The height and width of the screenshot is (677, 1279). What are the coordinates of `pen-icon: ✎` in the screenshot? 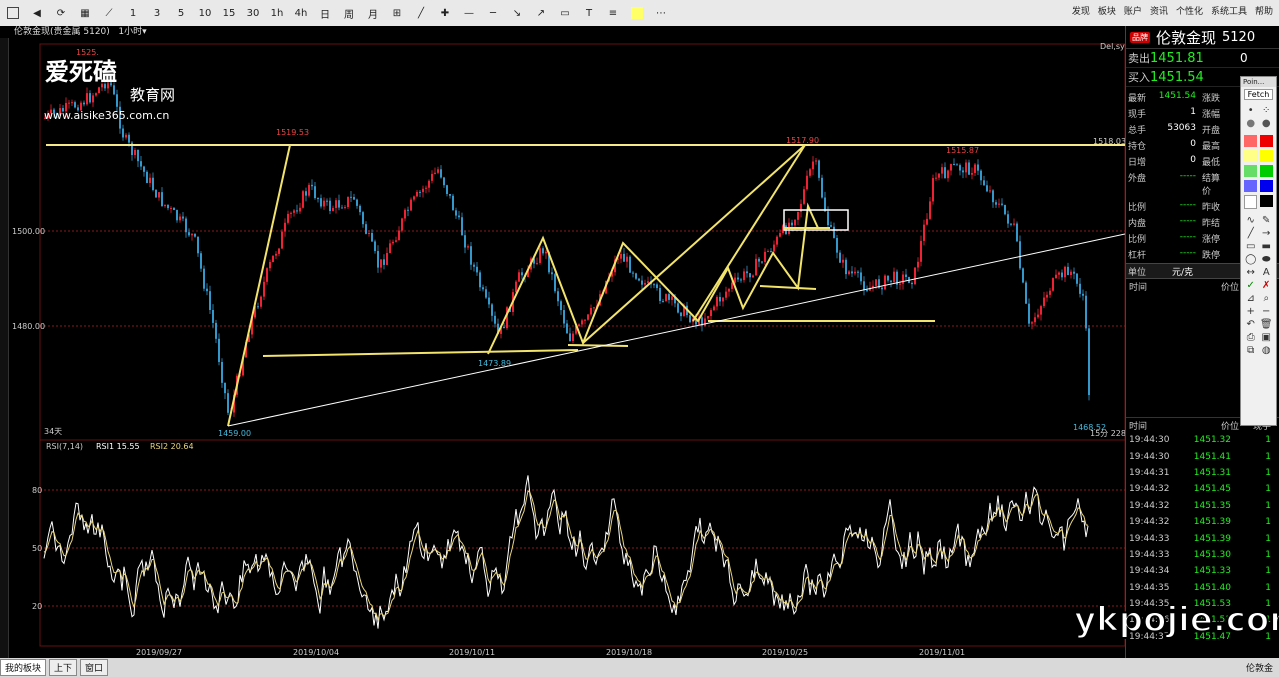 It's located at (1267, 220).